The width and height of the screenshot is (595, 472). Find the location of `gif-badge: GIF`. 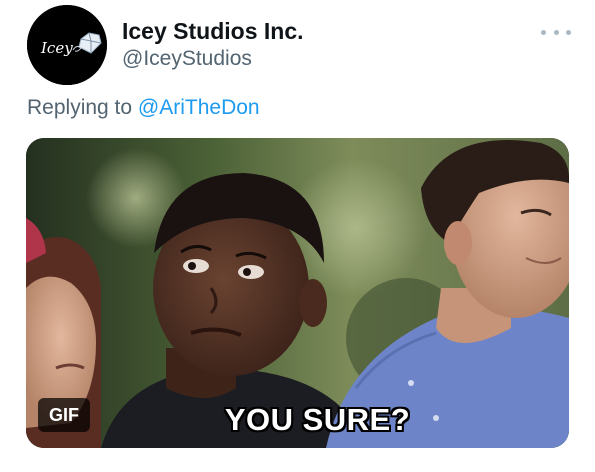

gif-badge: GIF is located at coordinates (64, 415).